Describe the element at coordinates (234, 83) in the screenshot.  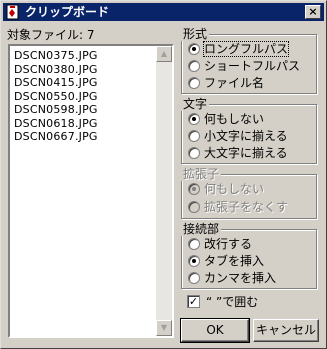
I see `format-option-label: ファイル名` at that location.